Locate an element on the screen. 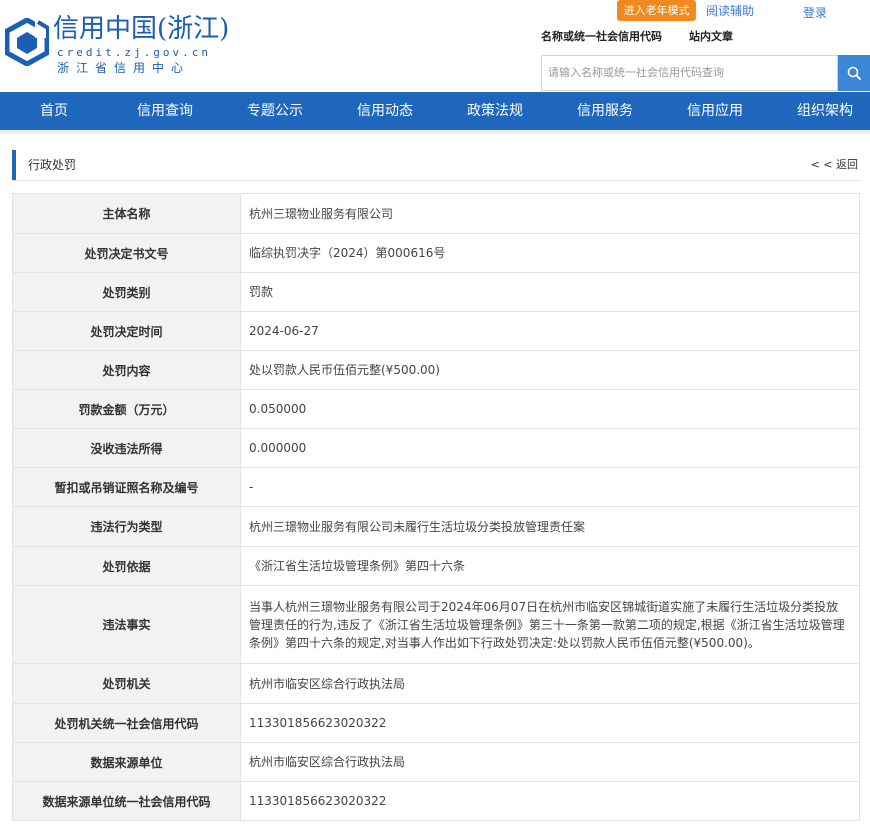  row-value: 《浙江省生活垃圾管理条例》第四十六条 is located at coordinates (550, 566).